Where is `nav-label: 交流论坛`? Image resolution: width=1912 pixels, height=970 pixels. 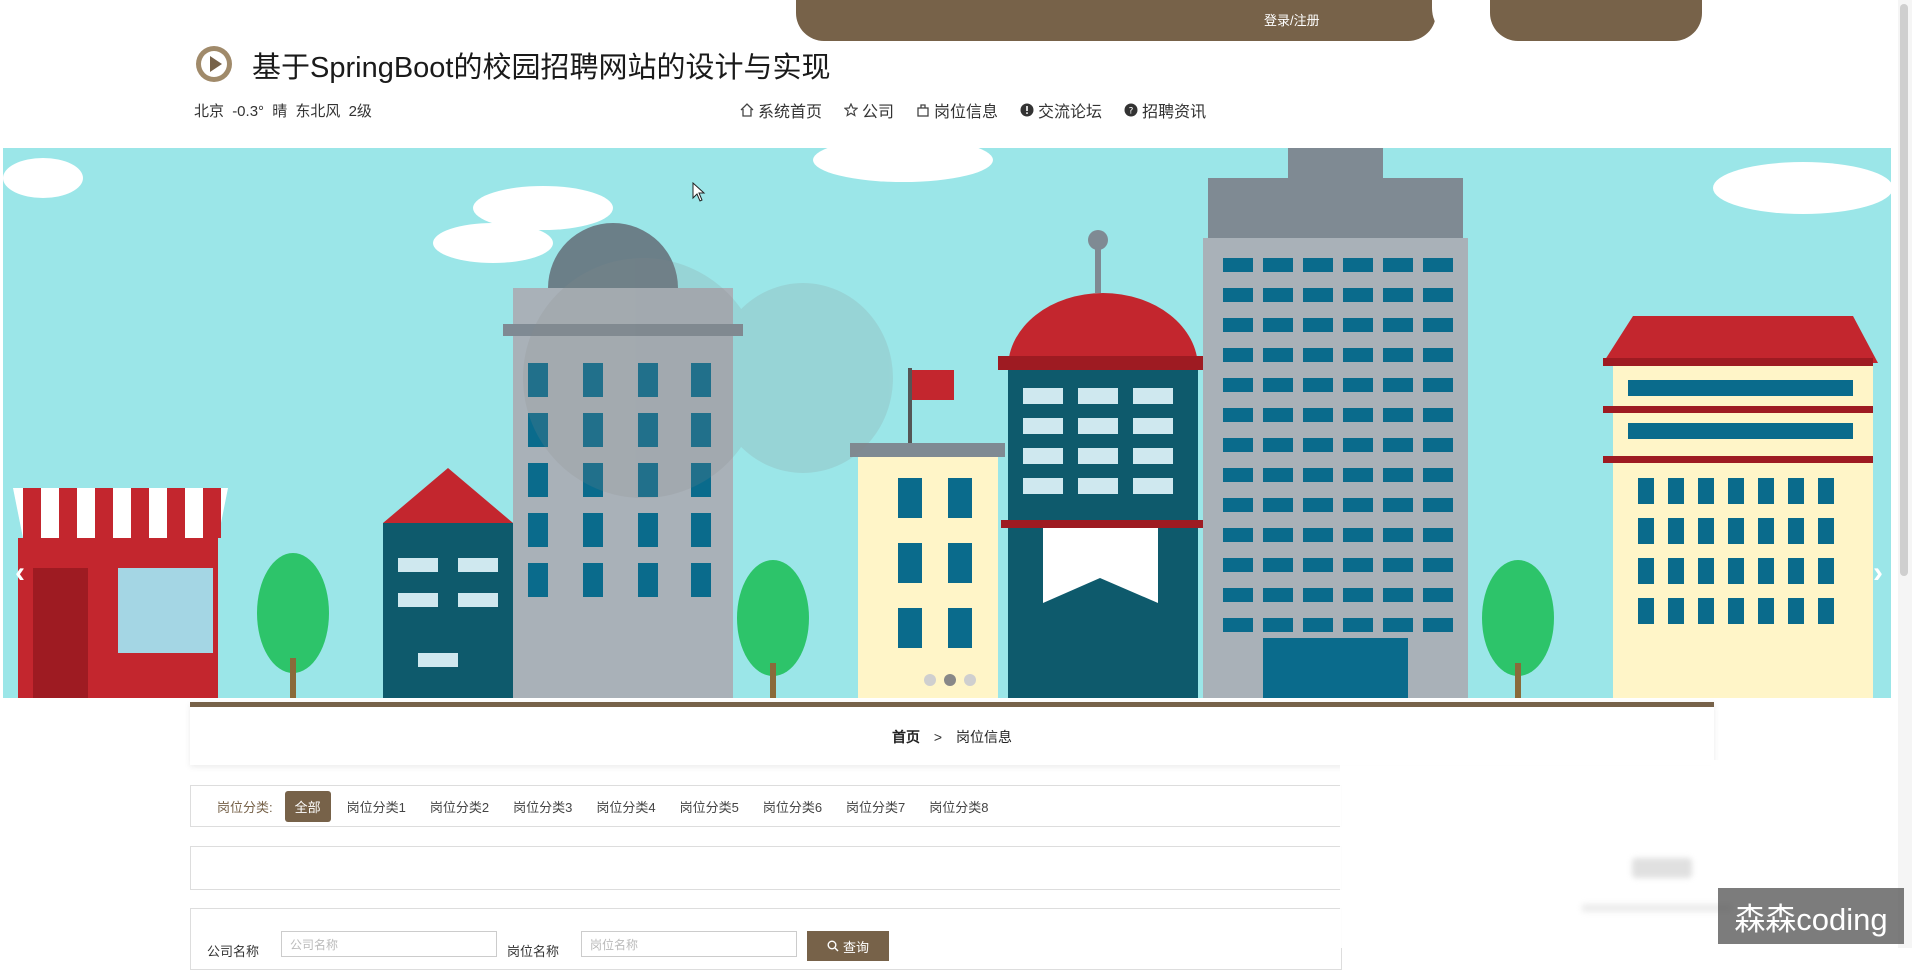
nav-label: 交流论坛 is located at coordinates (1070, 112).